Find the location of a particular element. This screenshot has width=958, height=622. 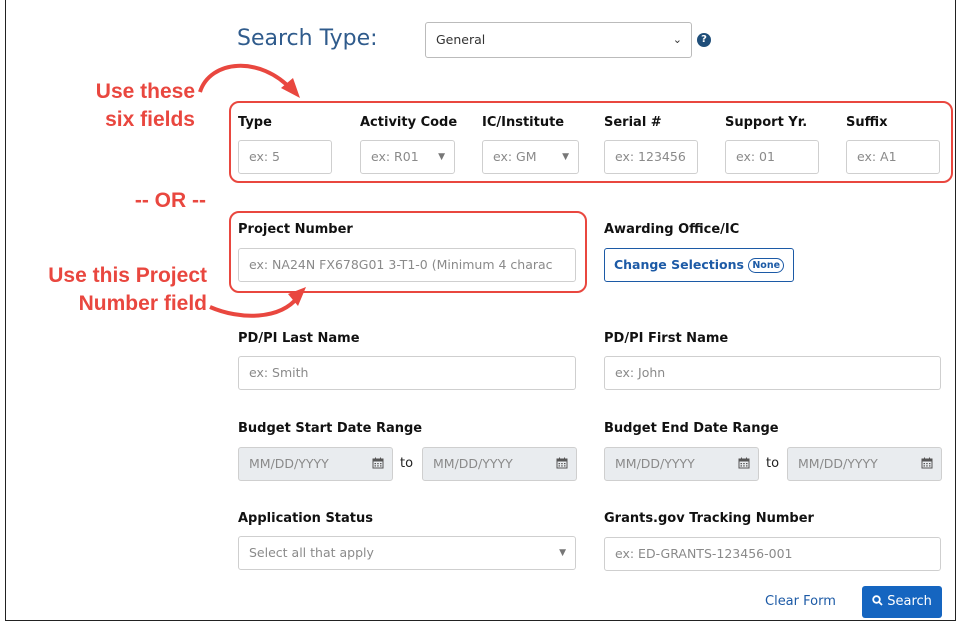

search-button: Search is located at coordinates (902, 602).